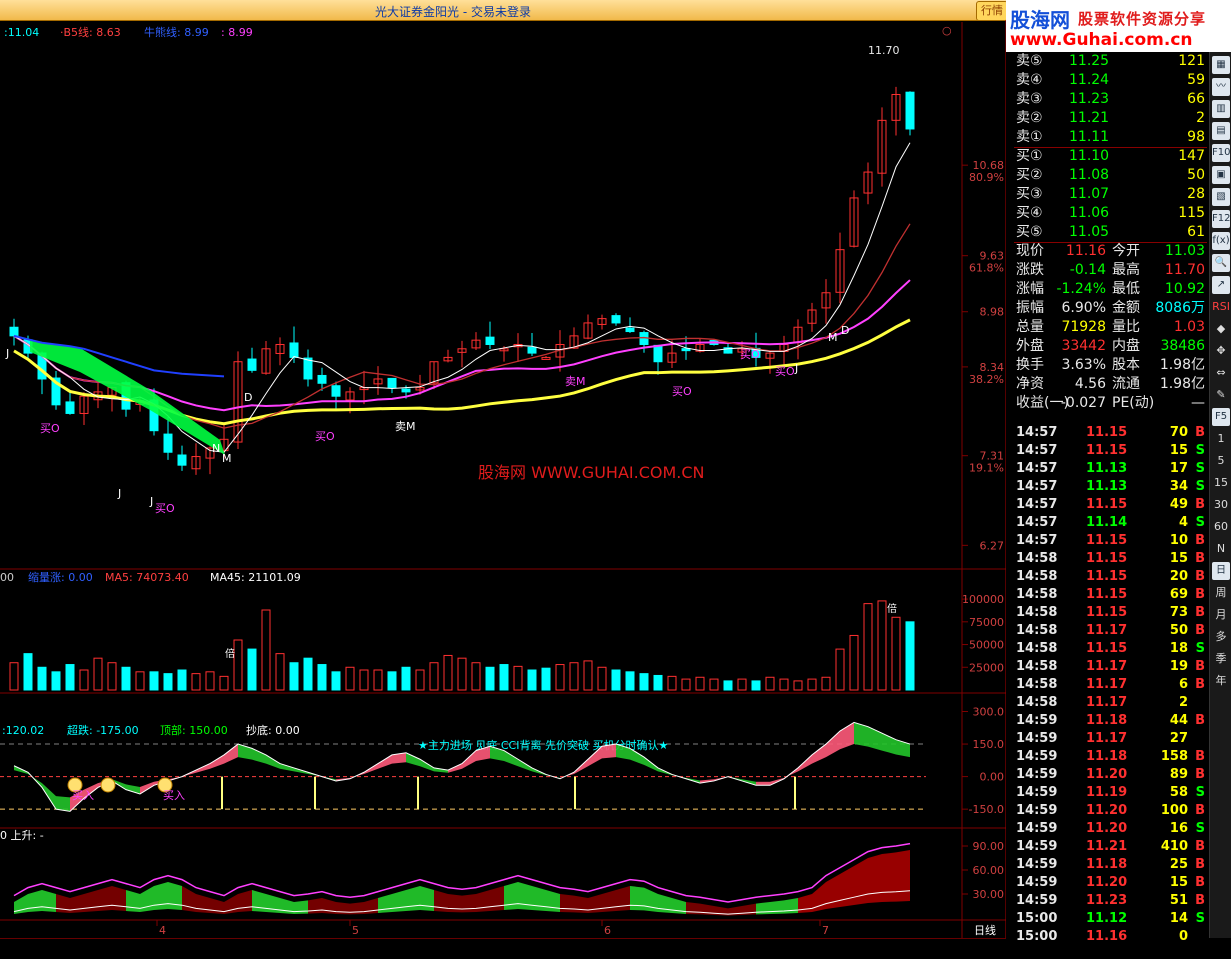 This screenshot has width=1231, height=959. What do you see at coordinates (1107, 918) in the screenshot?
I see `tick-price: 11.12` at bounding box center [1107, 918].